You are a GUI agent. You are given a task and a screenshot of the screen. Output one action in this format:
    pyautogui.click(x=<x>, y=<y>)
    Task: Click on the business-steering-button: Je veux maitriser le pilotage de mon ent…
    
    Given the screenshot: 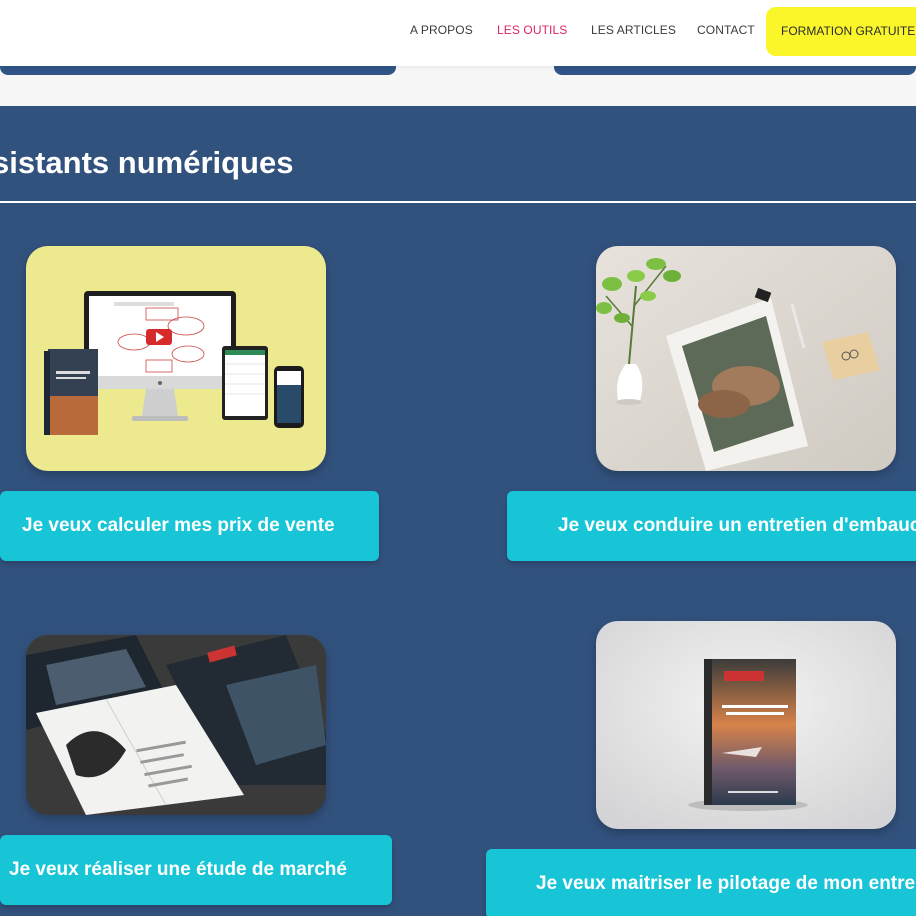 What is the action you would take?
    pyautogui.click(x=701, y=882)
    